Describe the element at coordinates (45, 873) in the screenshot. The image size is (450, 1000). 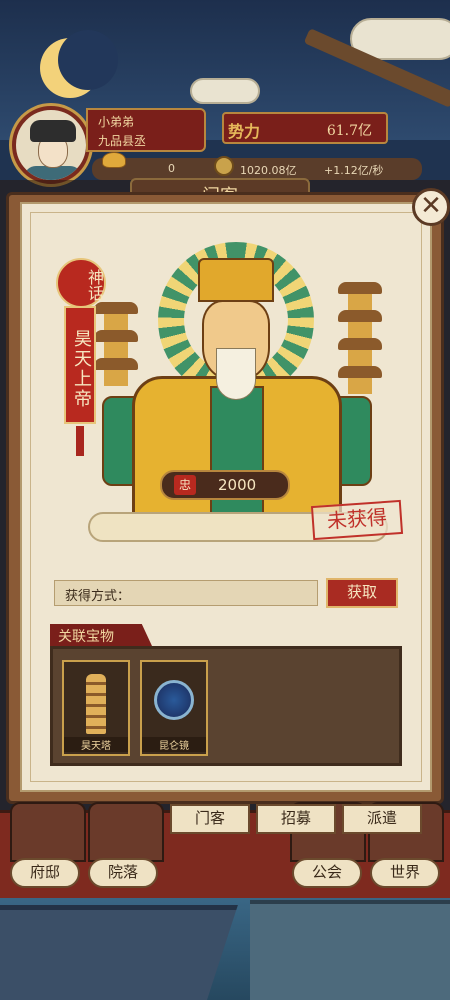
I see `nav-mansion-button: 府邸` at that location.